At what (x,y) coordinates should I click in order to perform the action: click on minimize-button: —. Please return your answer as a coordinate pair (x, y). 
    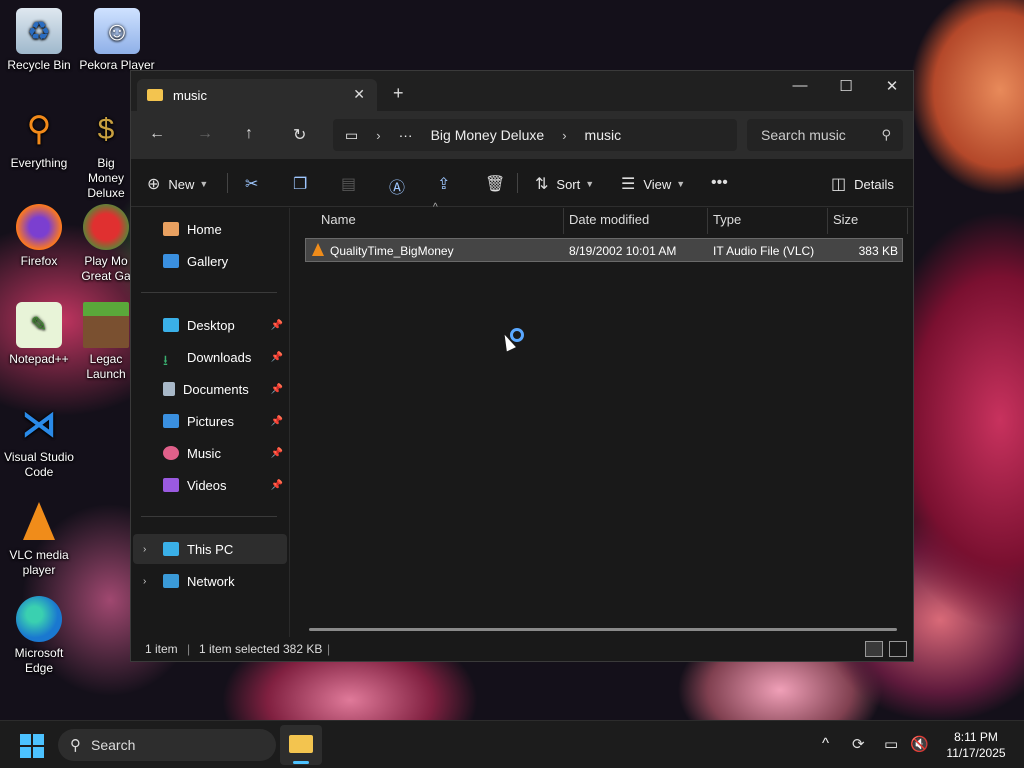
    Looking at the image, I should click on (800, 85).